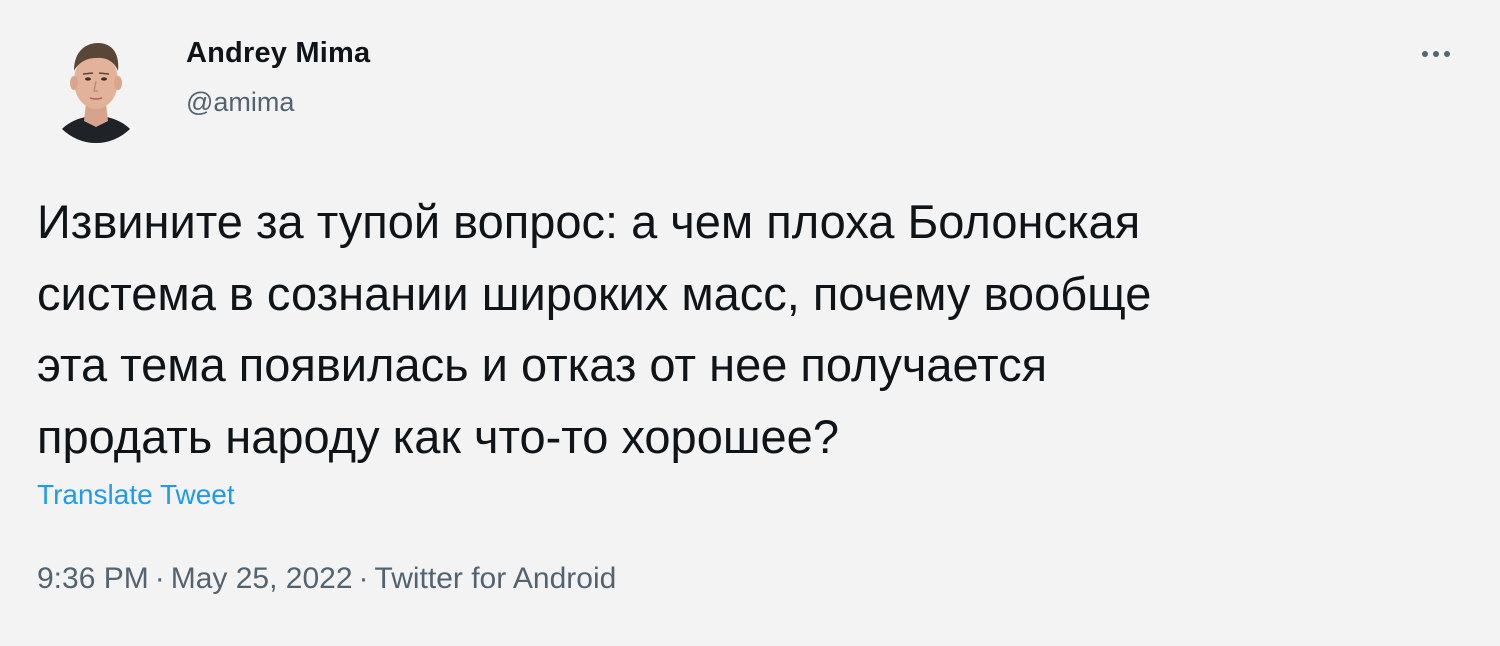  I want to click on translate-tweet-link: Translate Tweet, so click(136, 495).